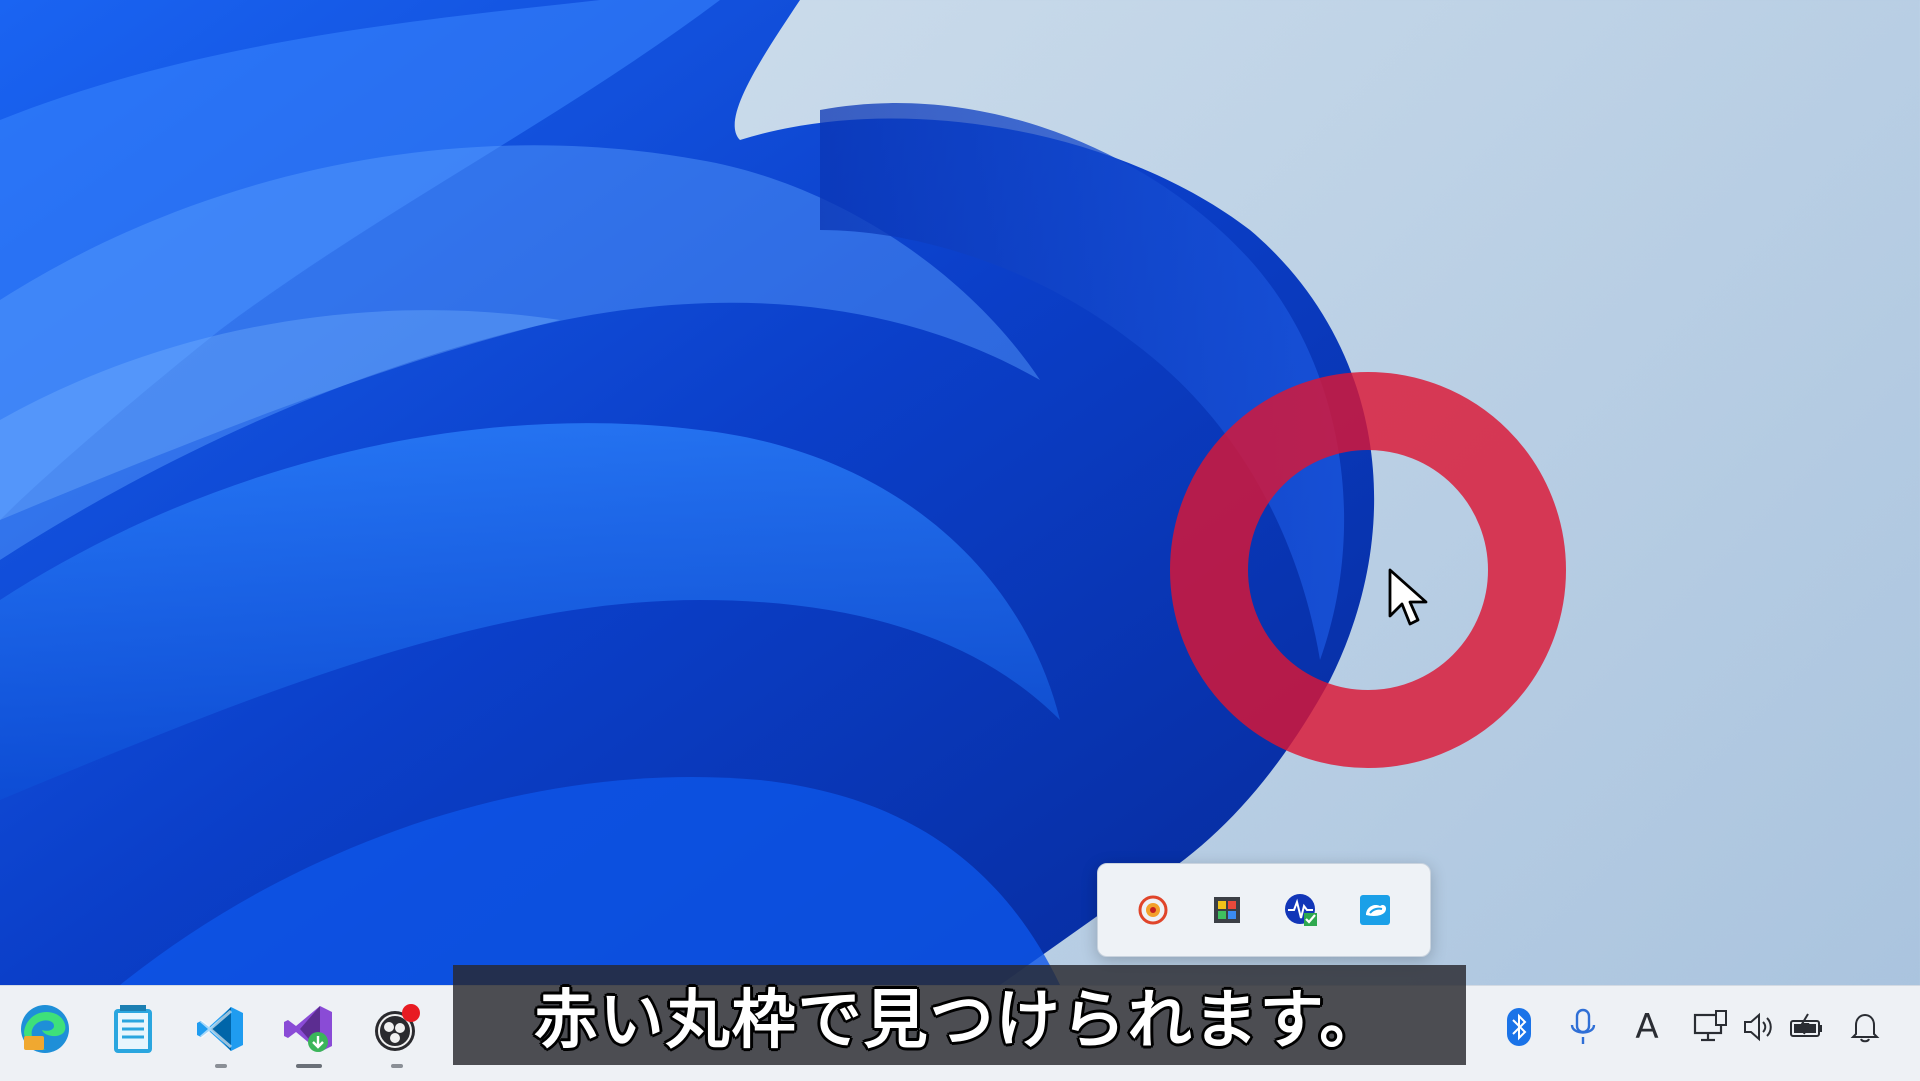  Describe the element at coordinates (397, 1032) in the screenshot. I see `obs-icon` at that location.